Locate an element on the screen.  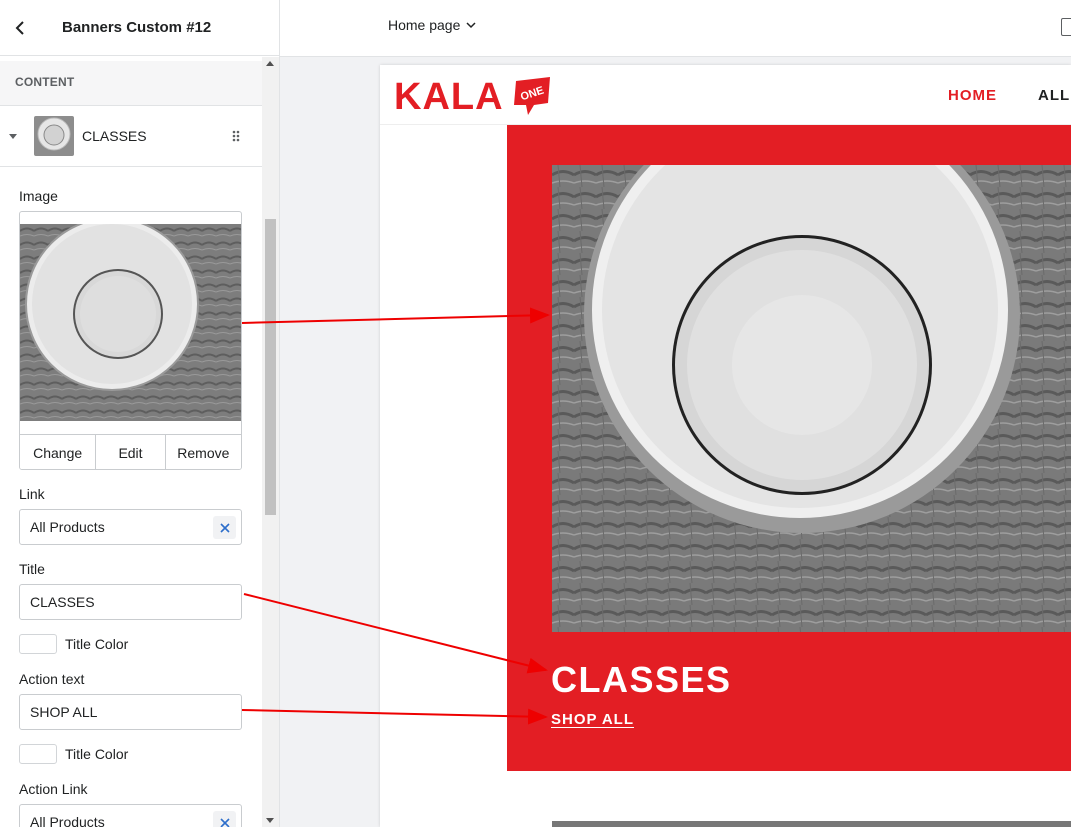
action-text-label: Action text is located at coordinates (52, 679).